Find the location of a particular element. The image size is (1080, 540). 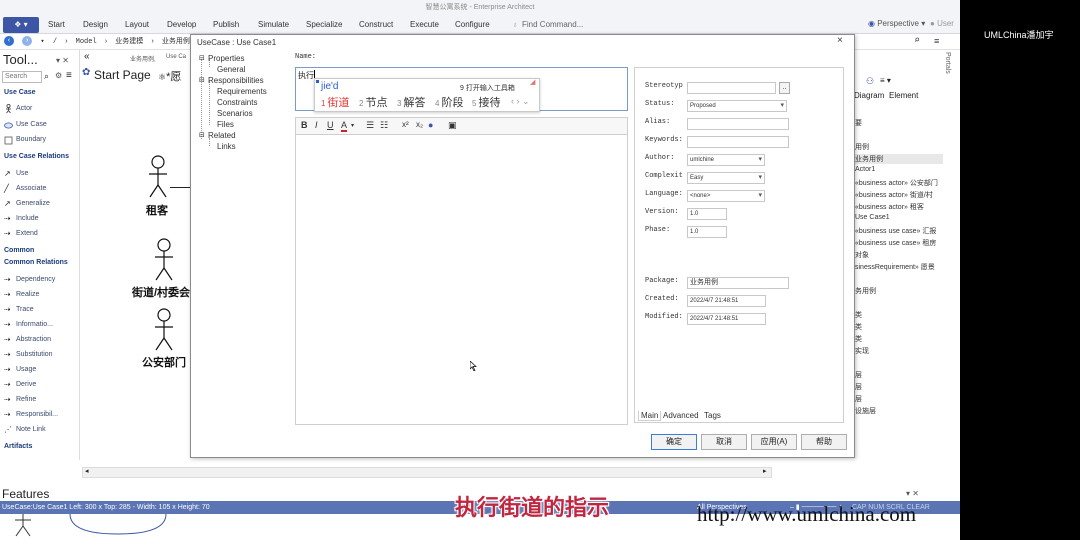

perspective-button: ◉ Perspective ▾ is located at coordinates (896, 23).